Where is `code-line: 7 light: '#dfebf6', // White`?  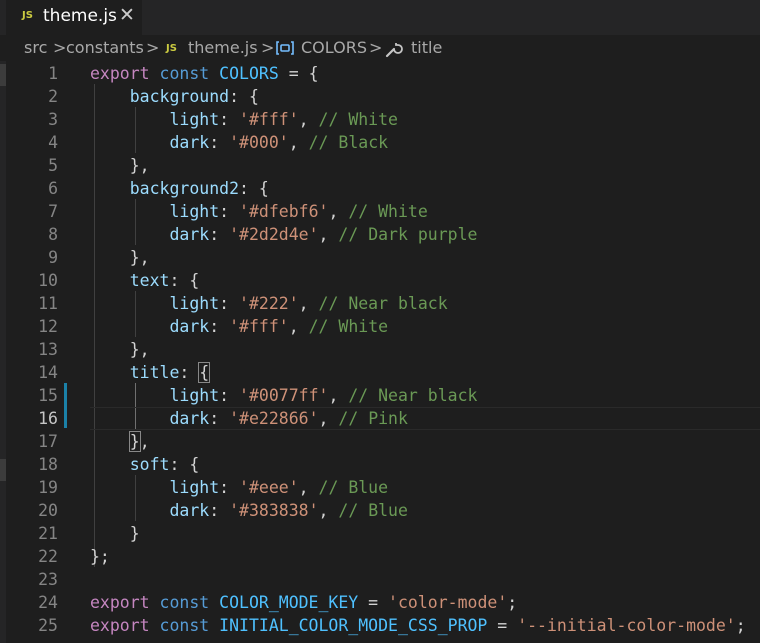 code-line: 7 light: '#dfebf6', // White is located at coordinates (383, 211).